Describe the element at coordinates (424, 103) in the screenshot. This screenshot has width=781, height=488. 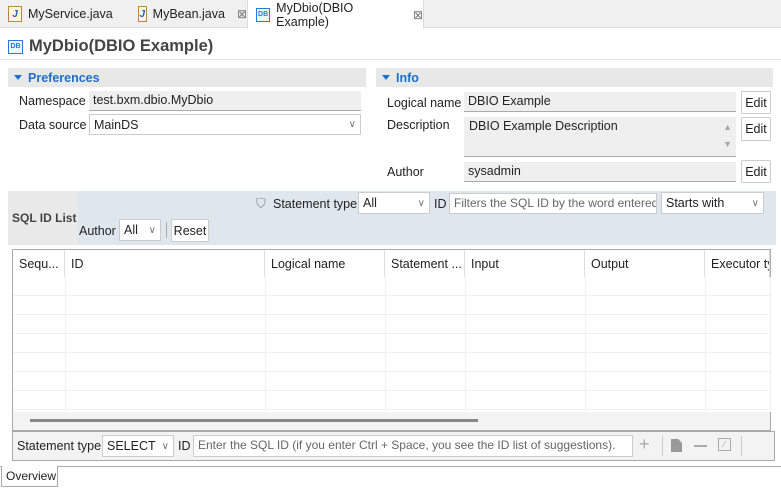
I see `logical-name-label: Logical name` at that location.